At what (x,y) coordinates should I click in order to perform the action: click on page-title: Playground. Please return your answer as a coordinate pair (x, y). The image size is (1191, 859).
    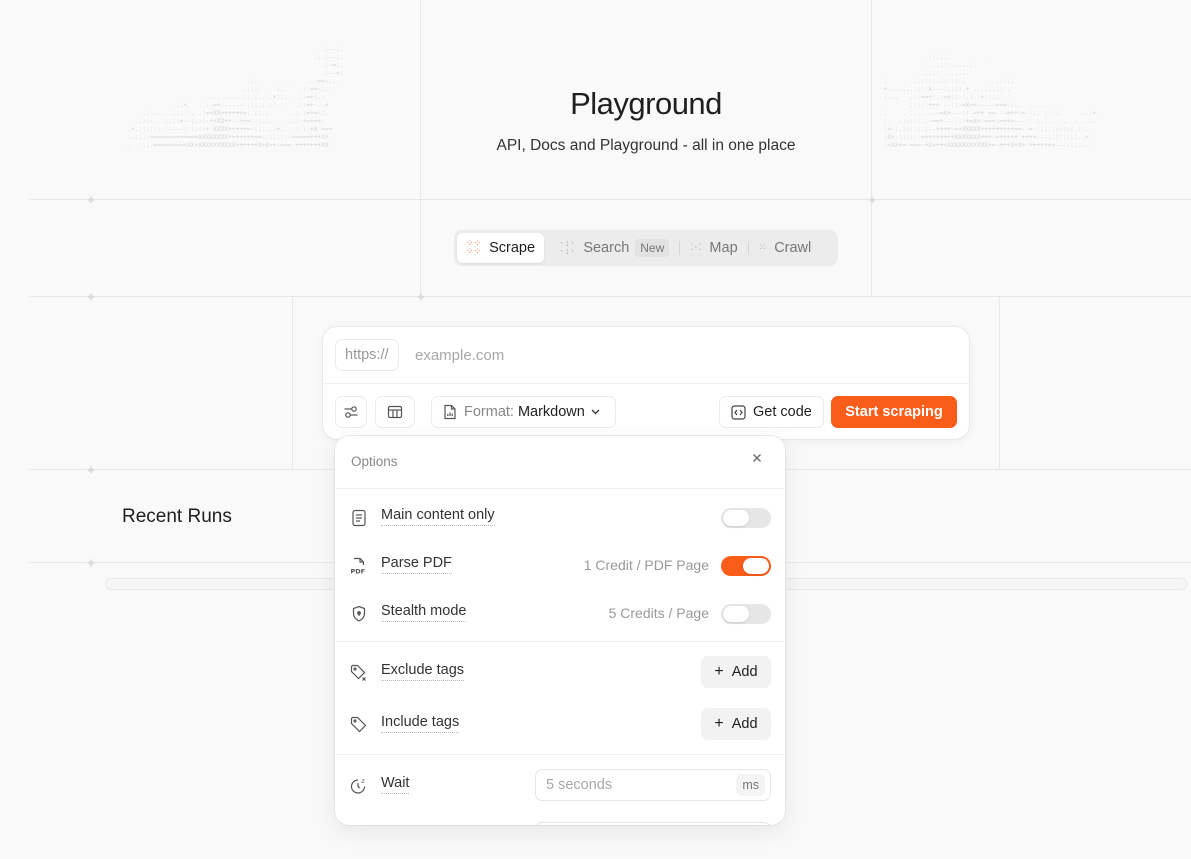
    Looking at the image, I should click on (646, 103).